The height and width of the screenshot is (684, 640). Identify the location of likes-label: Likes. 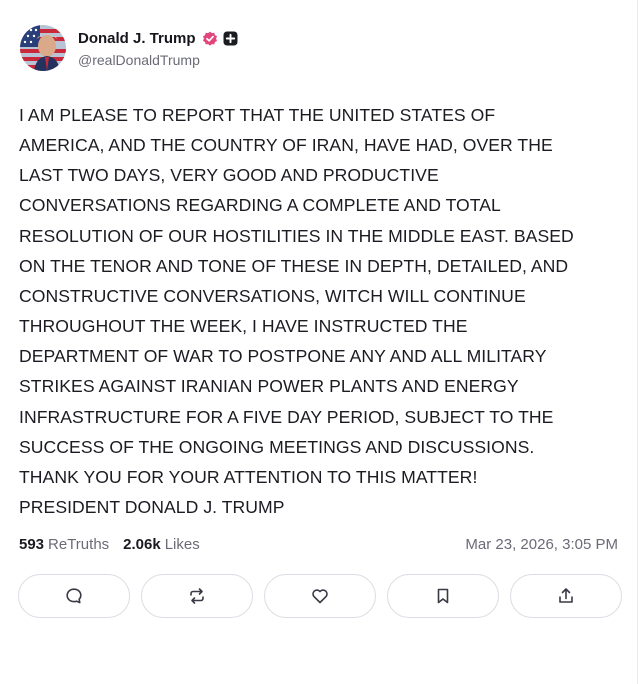
(182, 544).